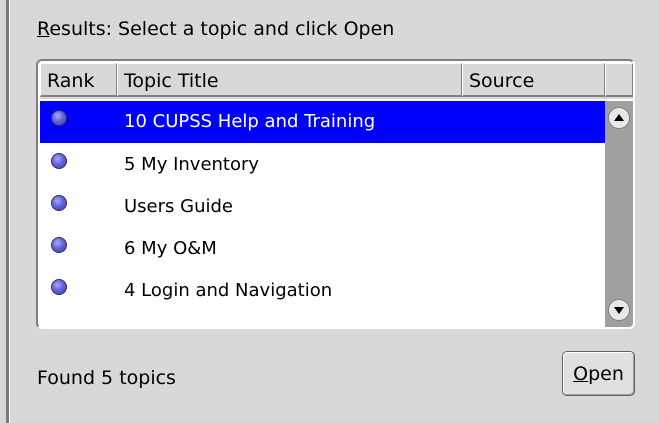 This screenshot has width=659, height=423. What do you see at coordinates (170, 248) in the screenshot?
I see `topic-title: 6 My O&M` at bounding box center [170, 248].